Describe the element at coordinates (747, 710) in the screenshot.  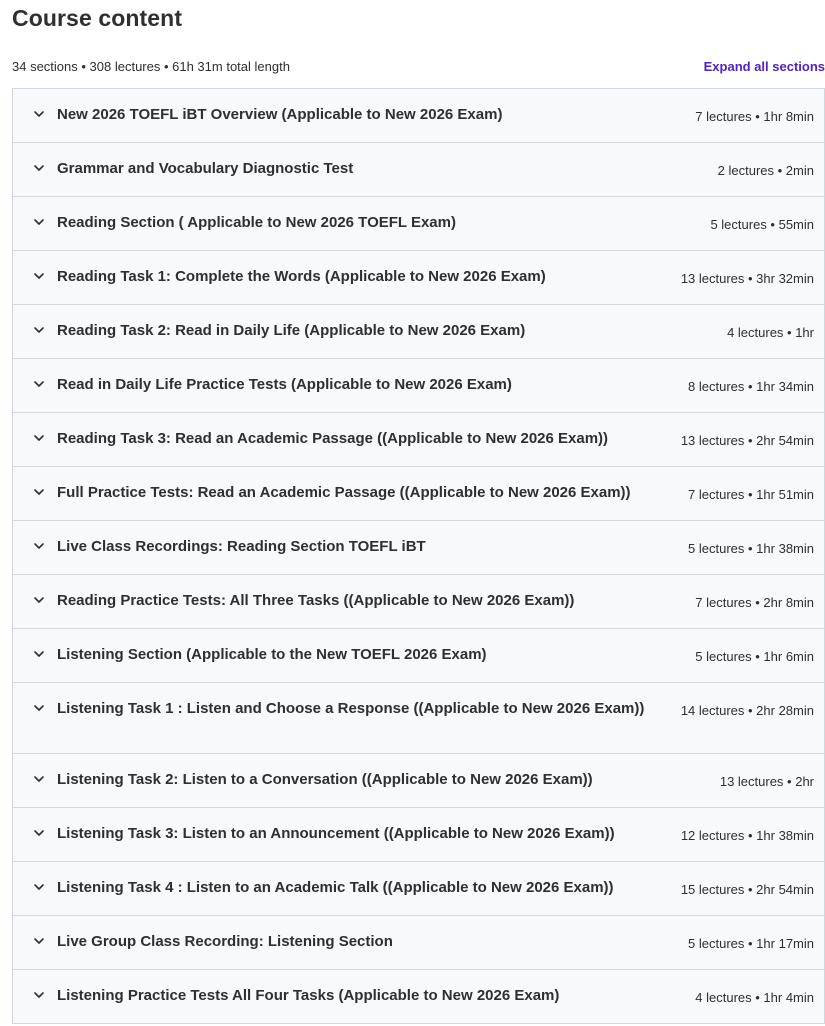
I see `section-meta: 14 lectures • 2hr 28min` at that location.